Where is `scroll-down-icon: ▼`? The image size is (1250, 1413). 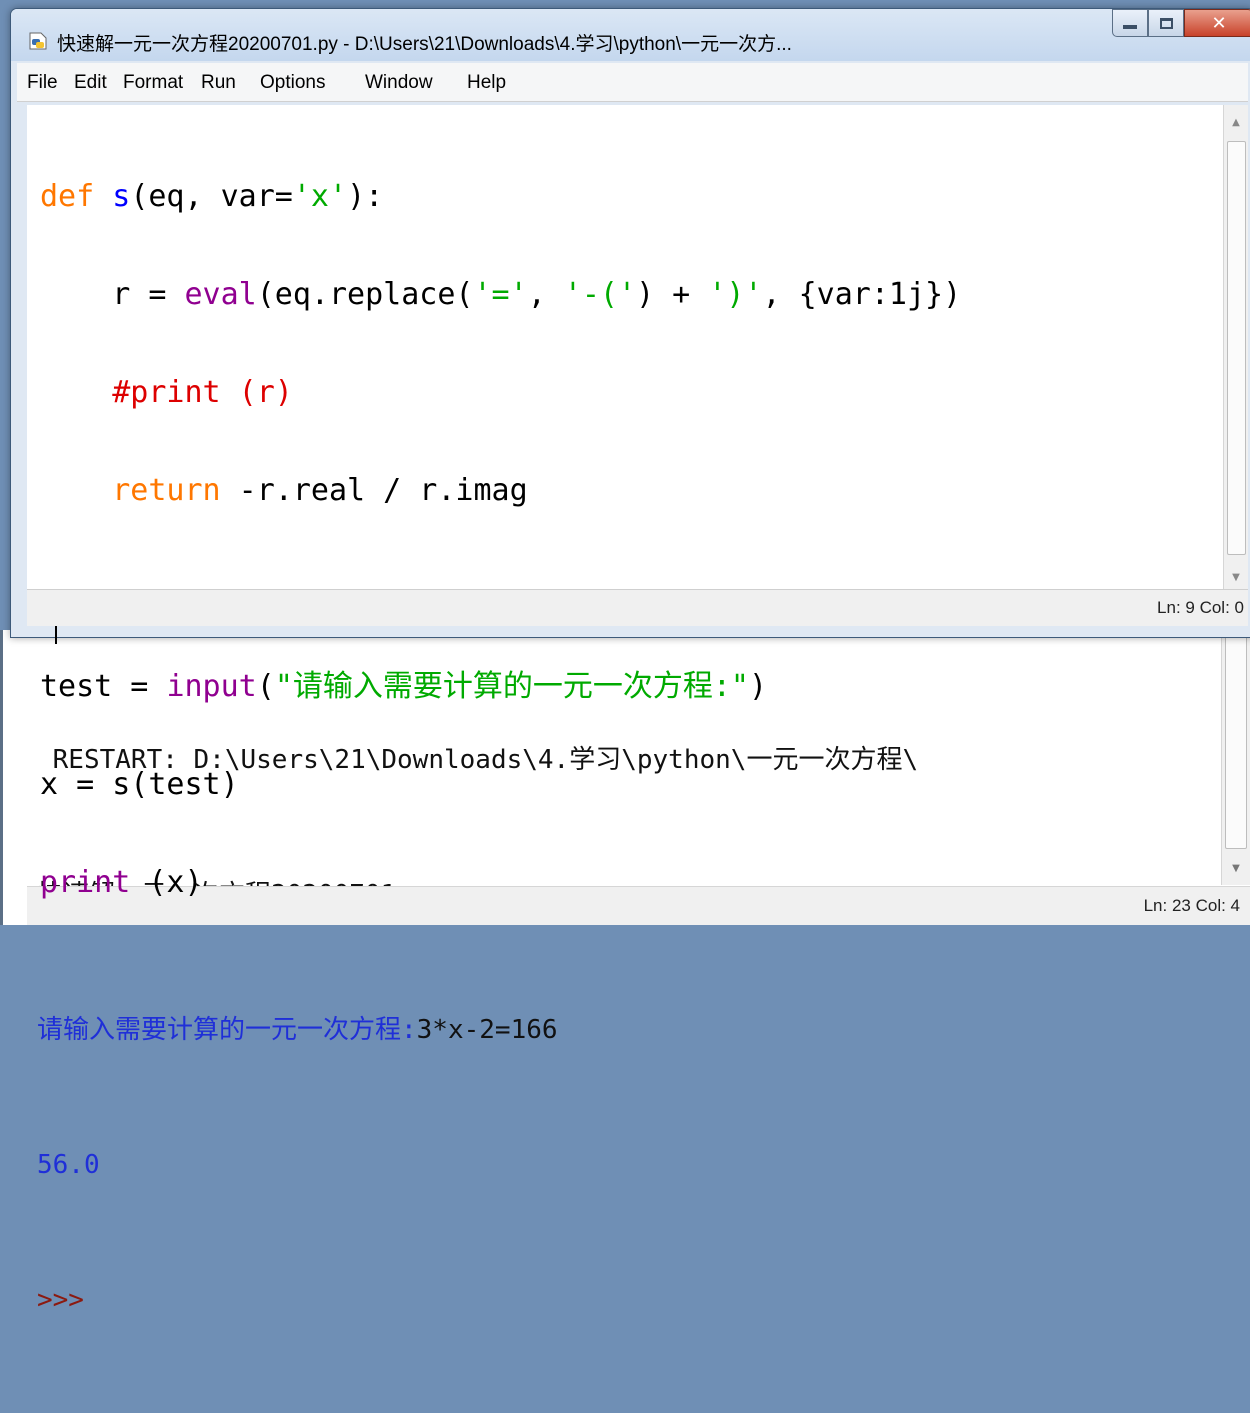 scroll-down-icon: ▼ is located at coordinates (1236, 577).